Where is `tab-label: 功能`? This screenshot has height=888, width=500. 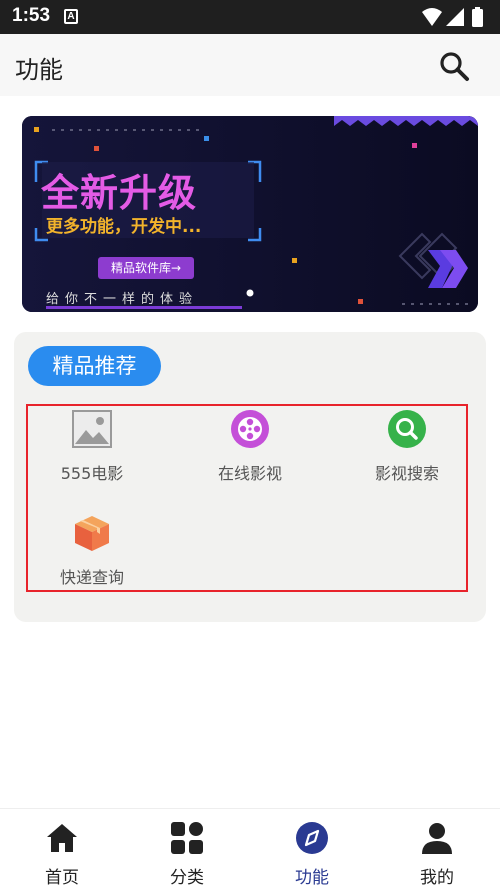
tab-label: 功能 is located at coordinates (312, 878).